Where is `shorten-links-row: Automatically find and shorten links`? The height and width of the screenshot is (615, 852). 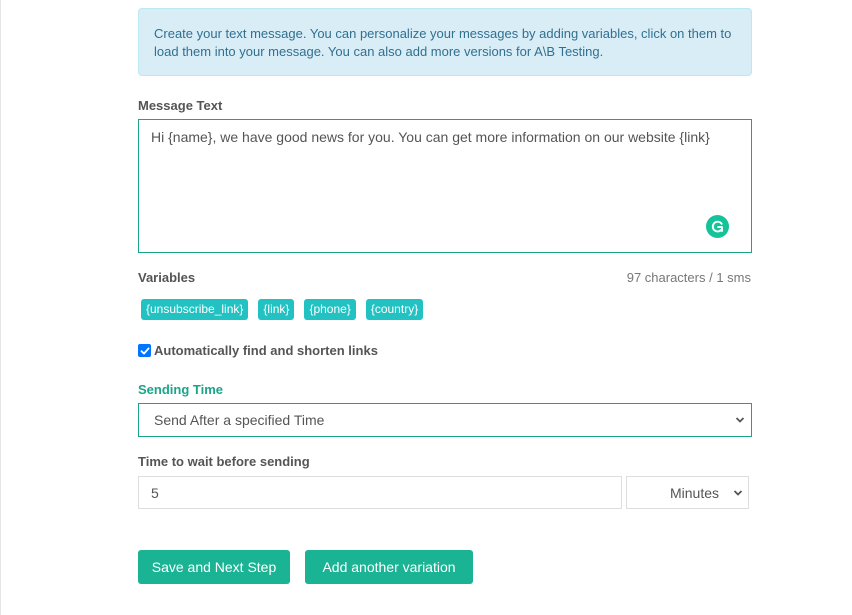
shorten-links-row: Automatically find and shorten links is located at coordinates (258, 350).